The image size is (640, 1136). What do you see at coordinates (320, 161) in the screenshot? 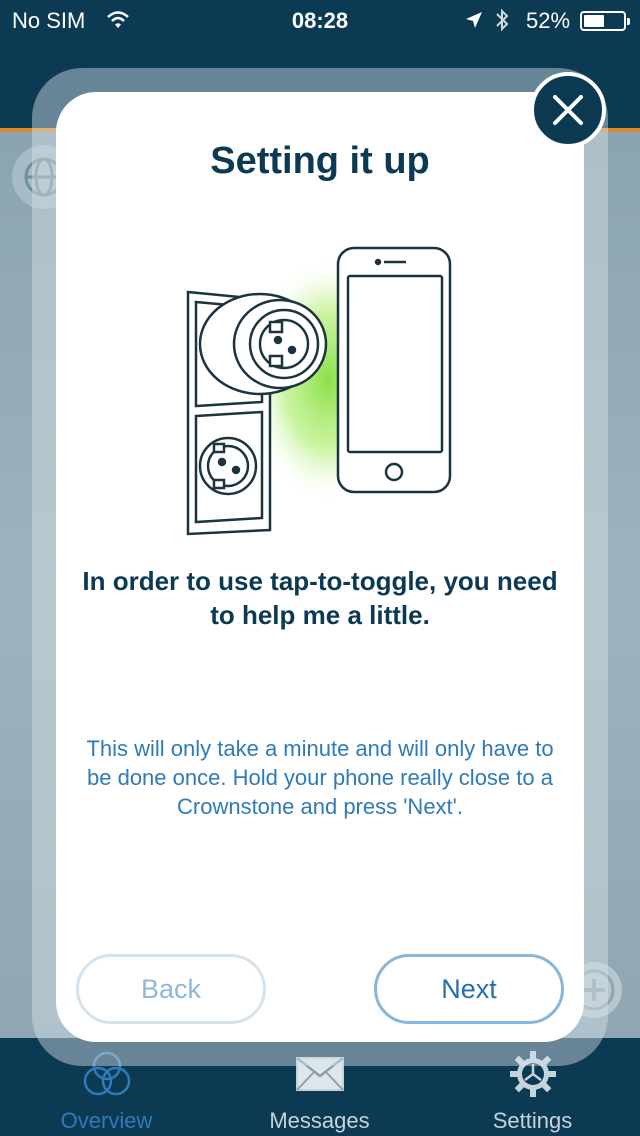
I see `modal-title: Setting it up` at bounding box center [320, 161].